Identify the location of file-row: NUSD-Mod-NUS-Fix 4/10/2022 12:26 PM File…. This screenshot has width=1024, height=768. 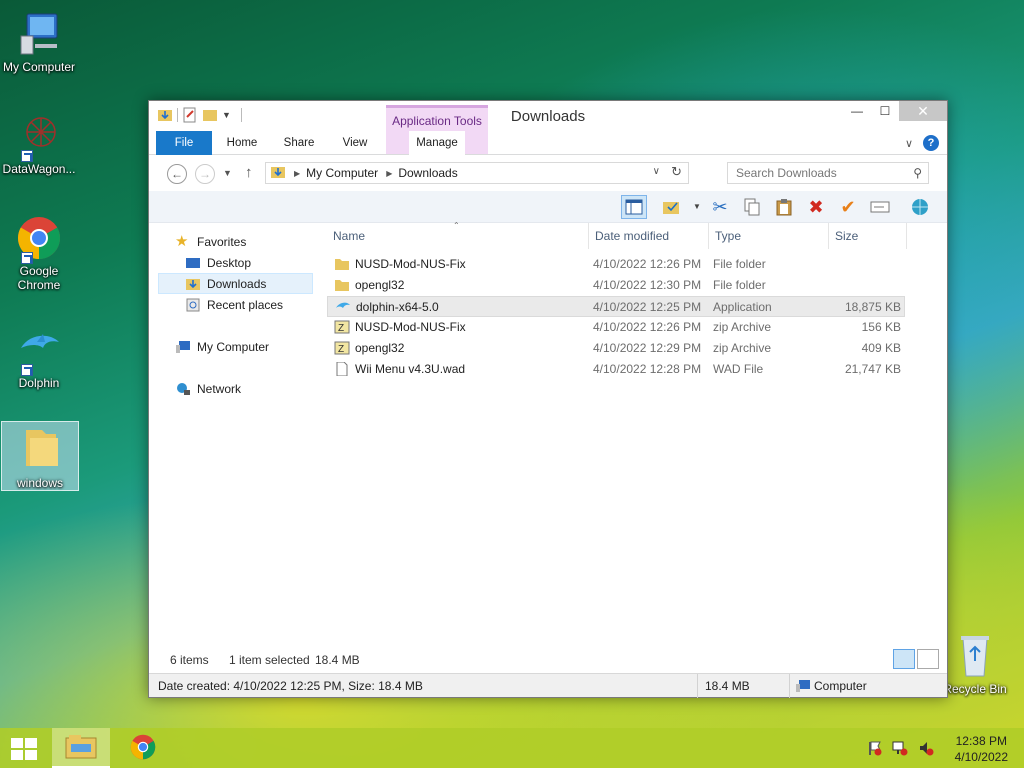
(616, 264).